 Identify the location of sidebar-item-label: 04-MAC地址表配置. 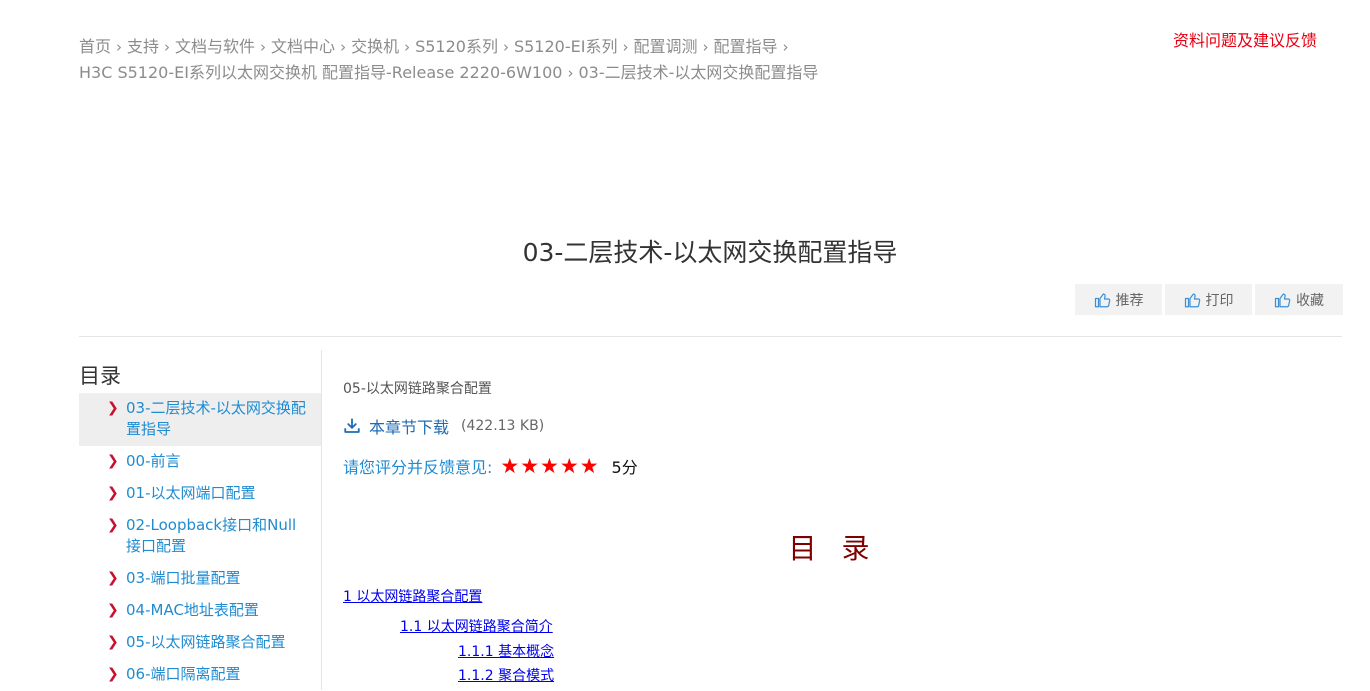
(192, 610).